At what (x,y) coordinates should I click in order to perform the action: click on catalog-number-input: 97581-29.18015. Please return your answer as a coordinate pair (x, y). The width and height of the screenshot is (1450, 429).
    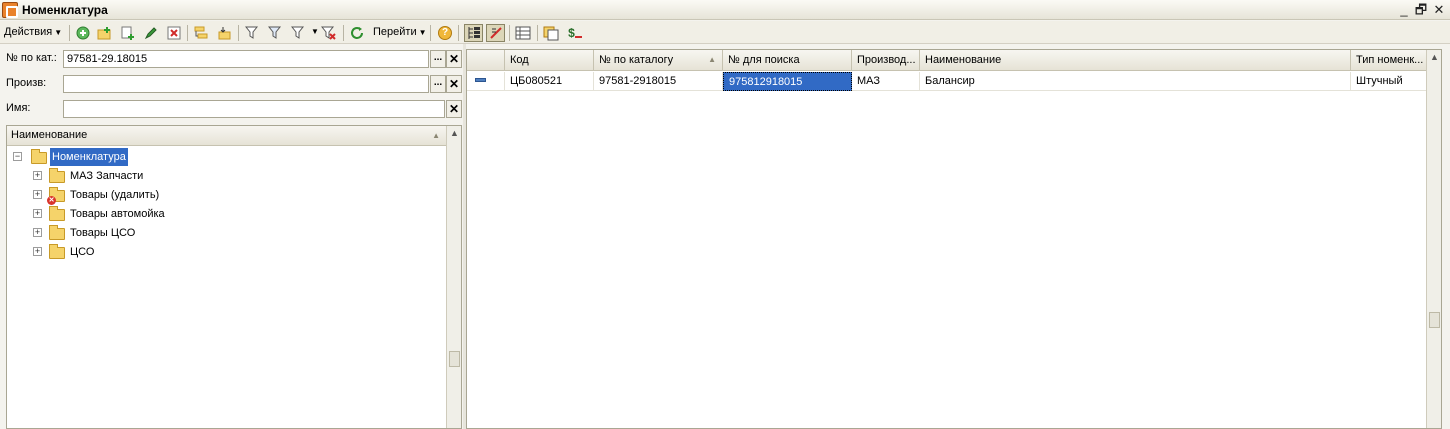
    Looking at the image, I should click on (246, 59).